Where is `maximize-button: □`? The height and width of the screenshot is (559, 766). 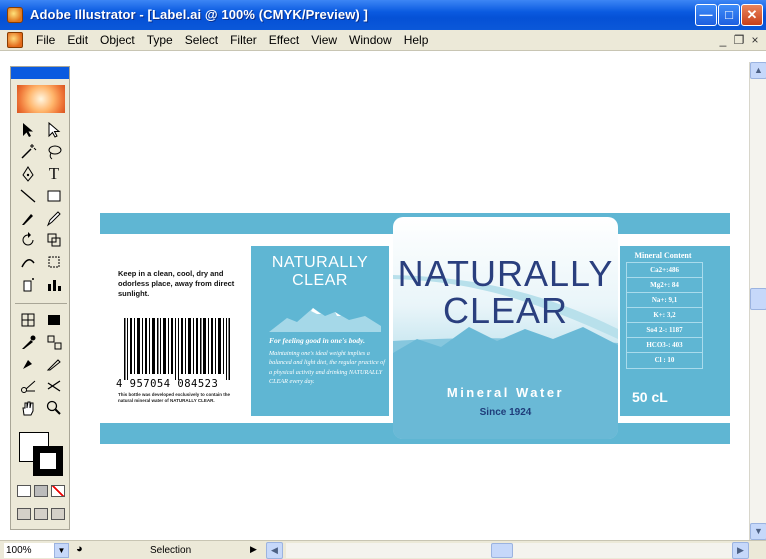
maximize-button: □ is located at coordinates (729, 15).